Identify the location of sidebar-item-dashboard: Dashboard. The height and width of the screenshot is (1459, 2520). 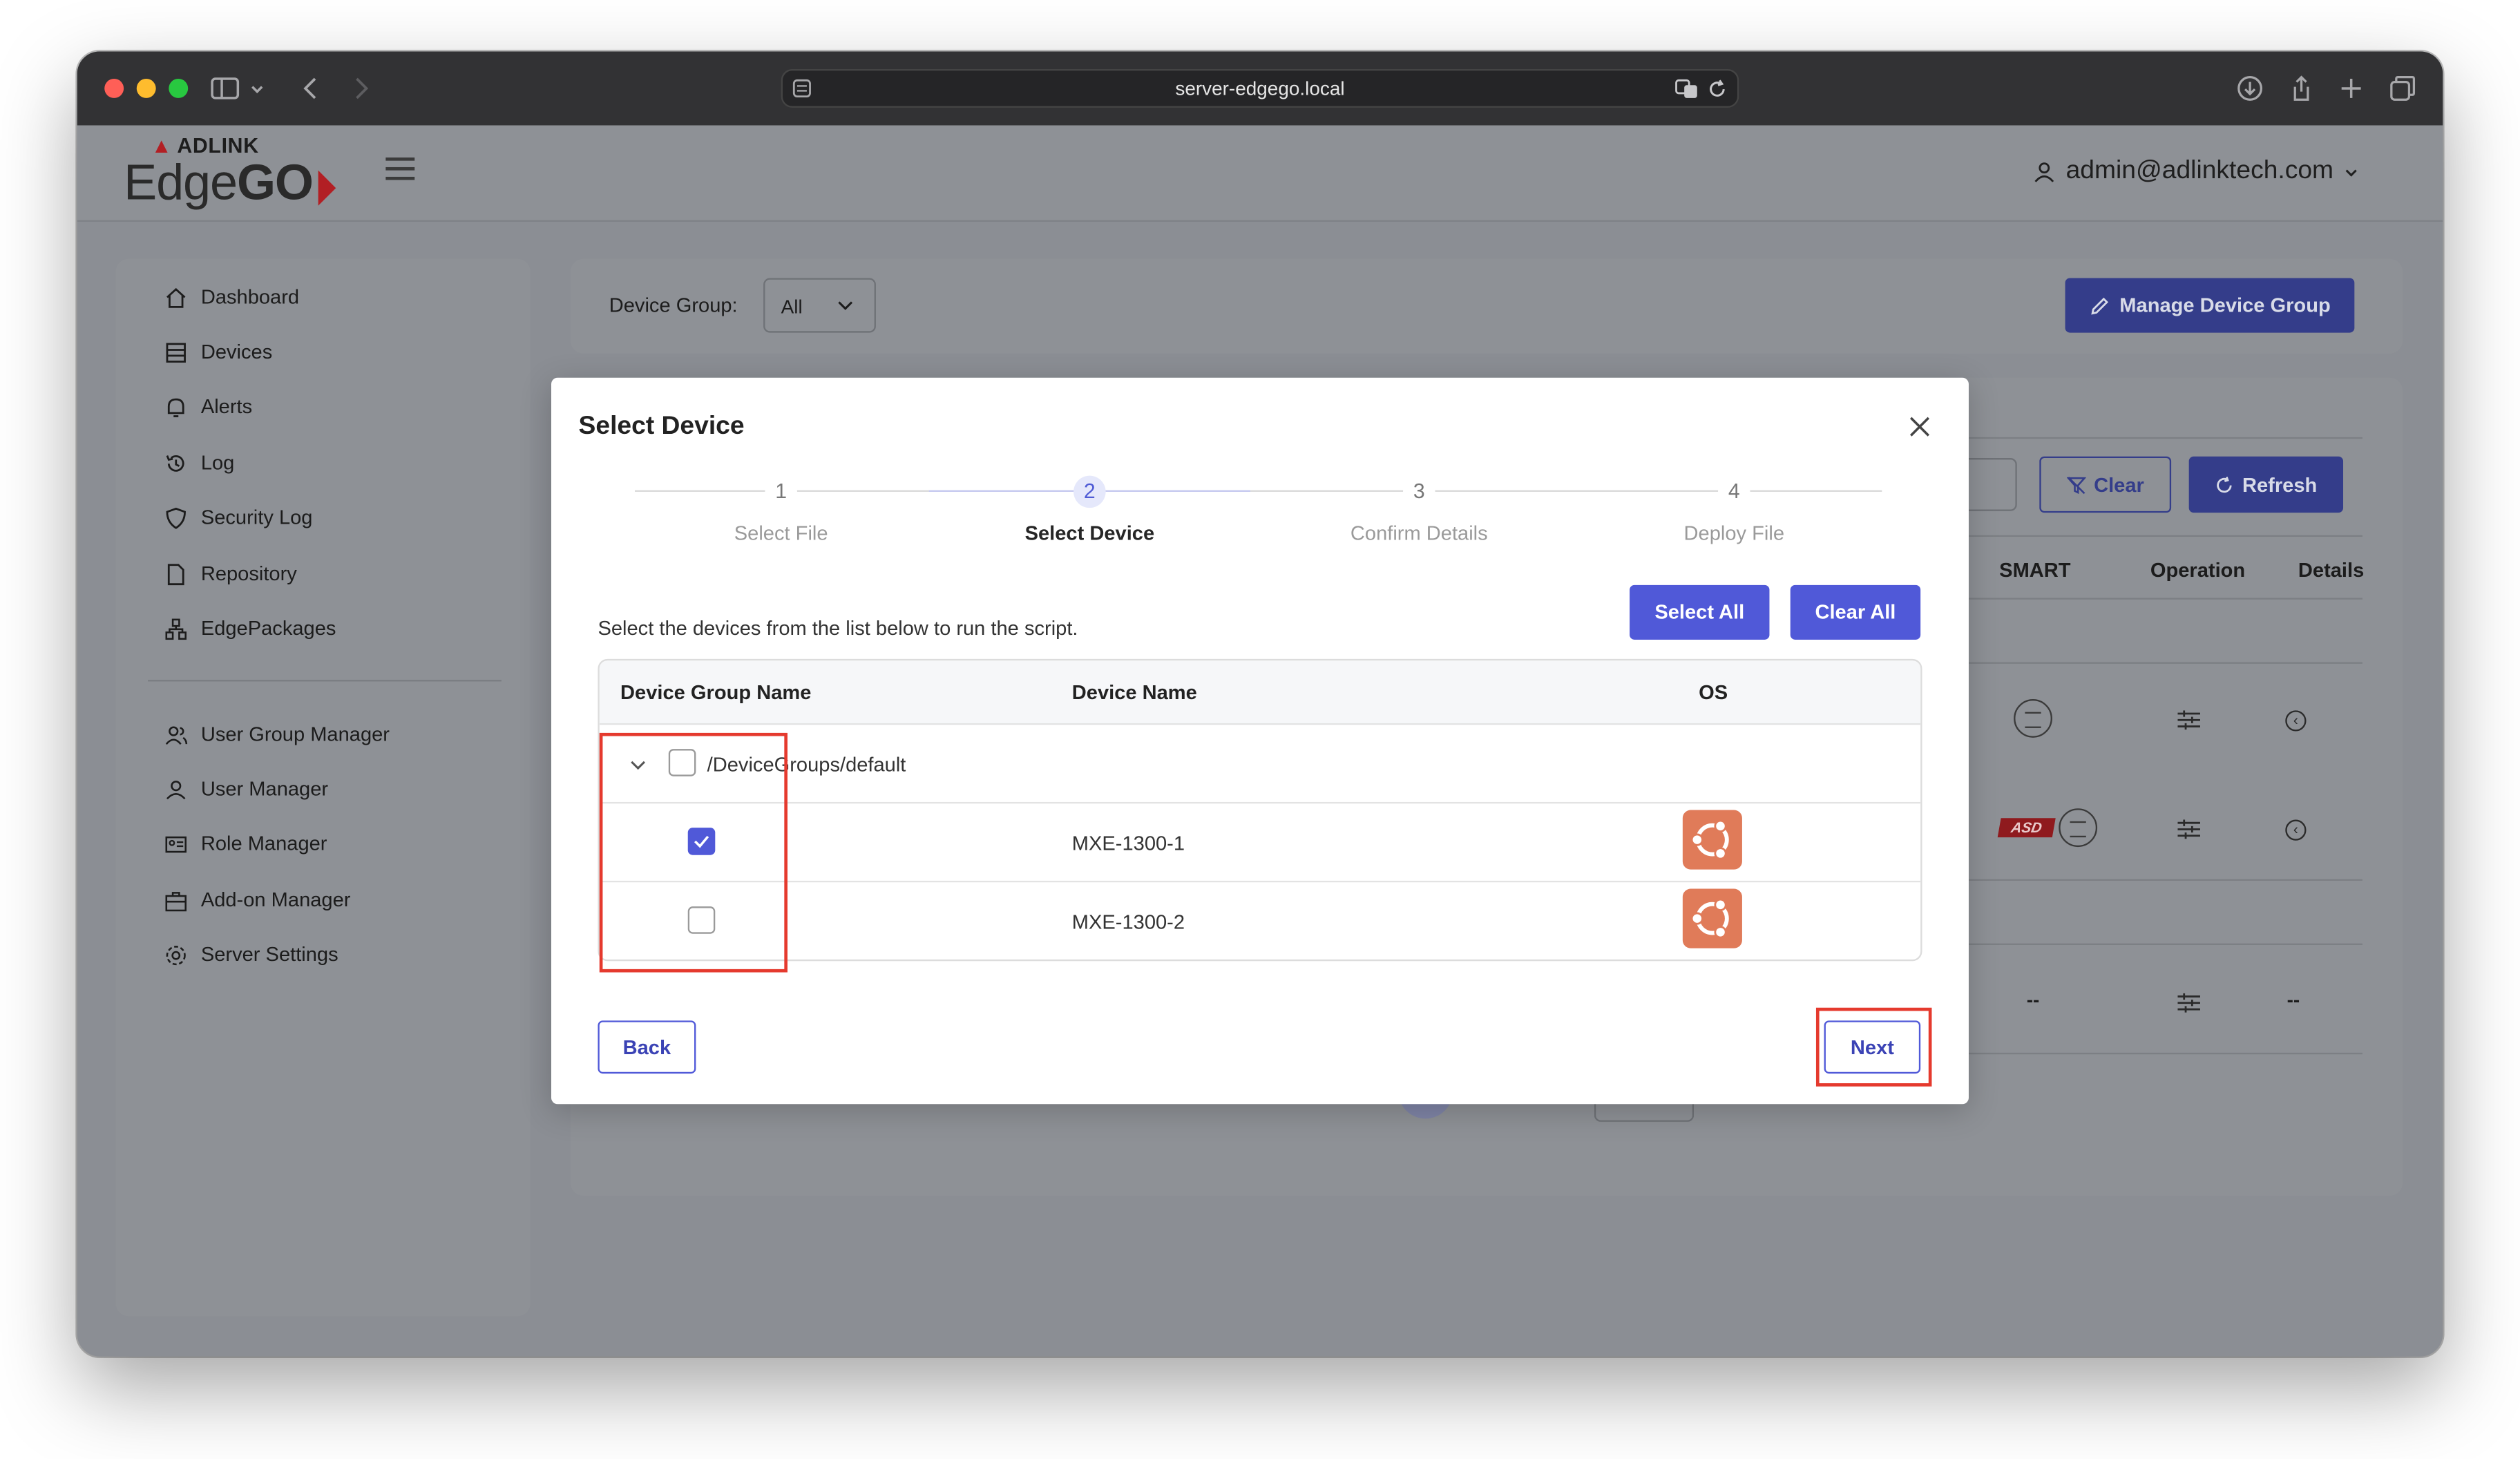
(231, 297).